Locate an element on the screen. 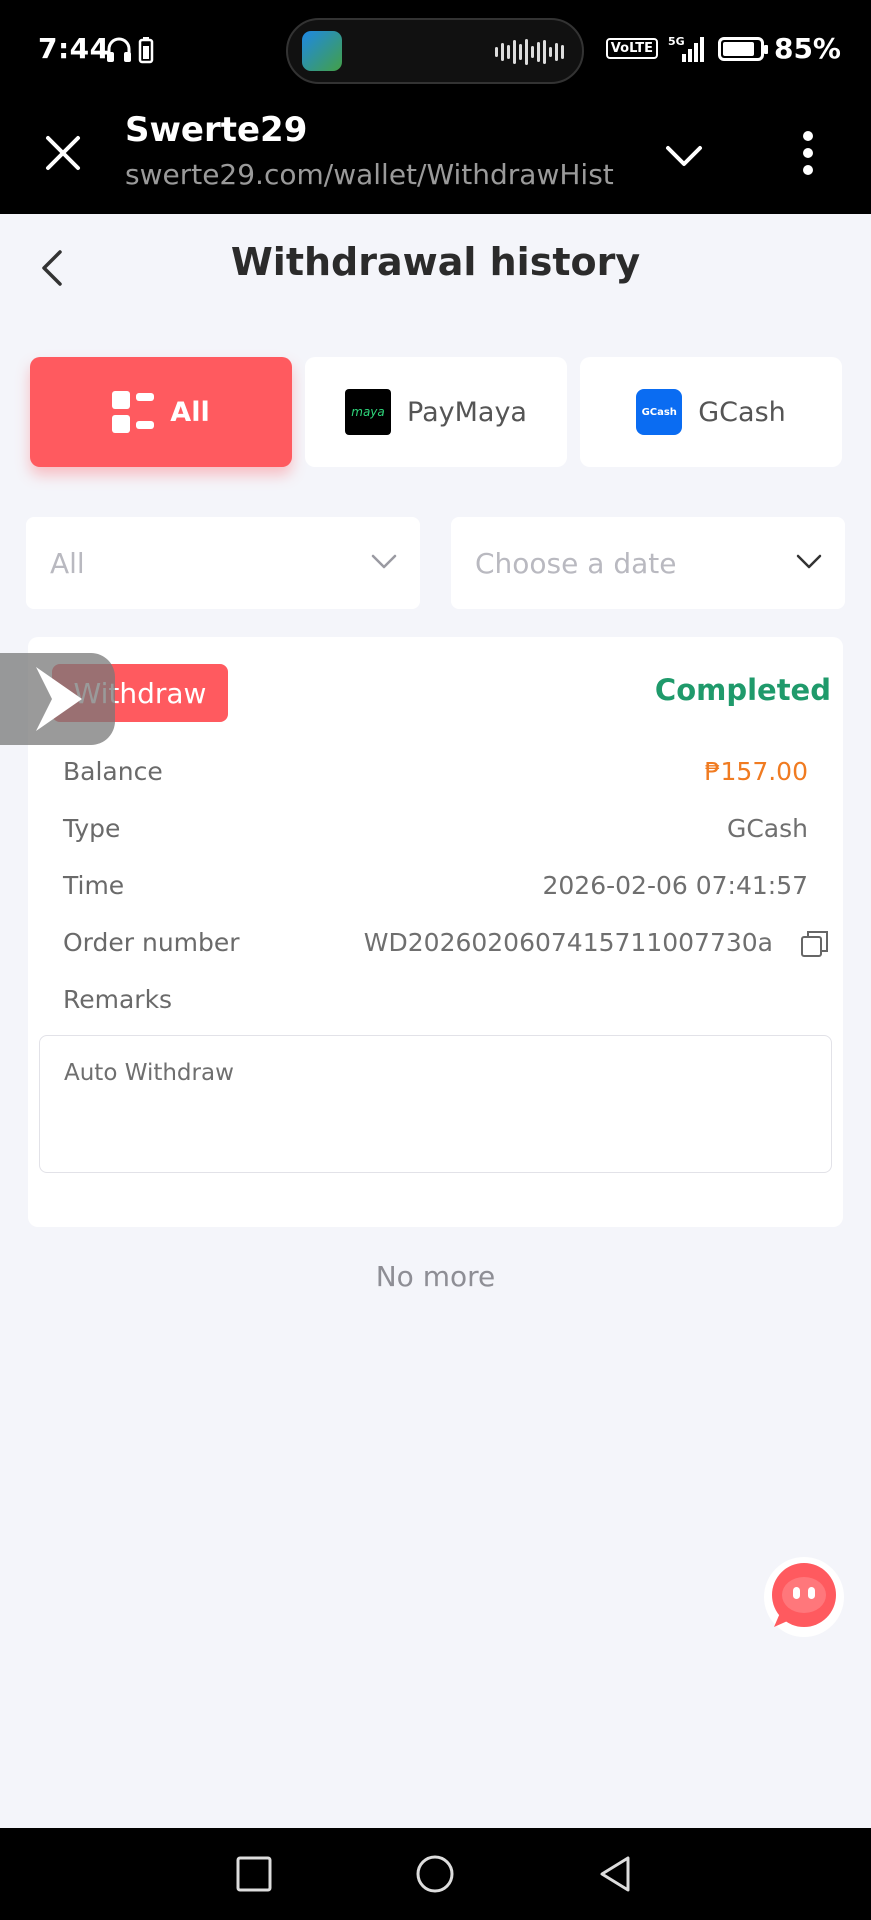 This screenshot has width=871, height=1920. maya-logo-icon: maya is located at coordinates (368, 412).